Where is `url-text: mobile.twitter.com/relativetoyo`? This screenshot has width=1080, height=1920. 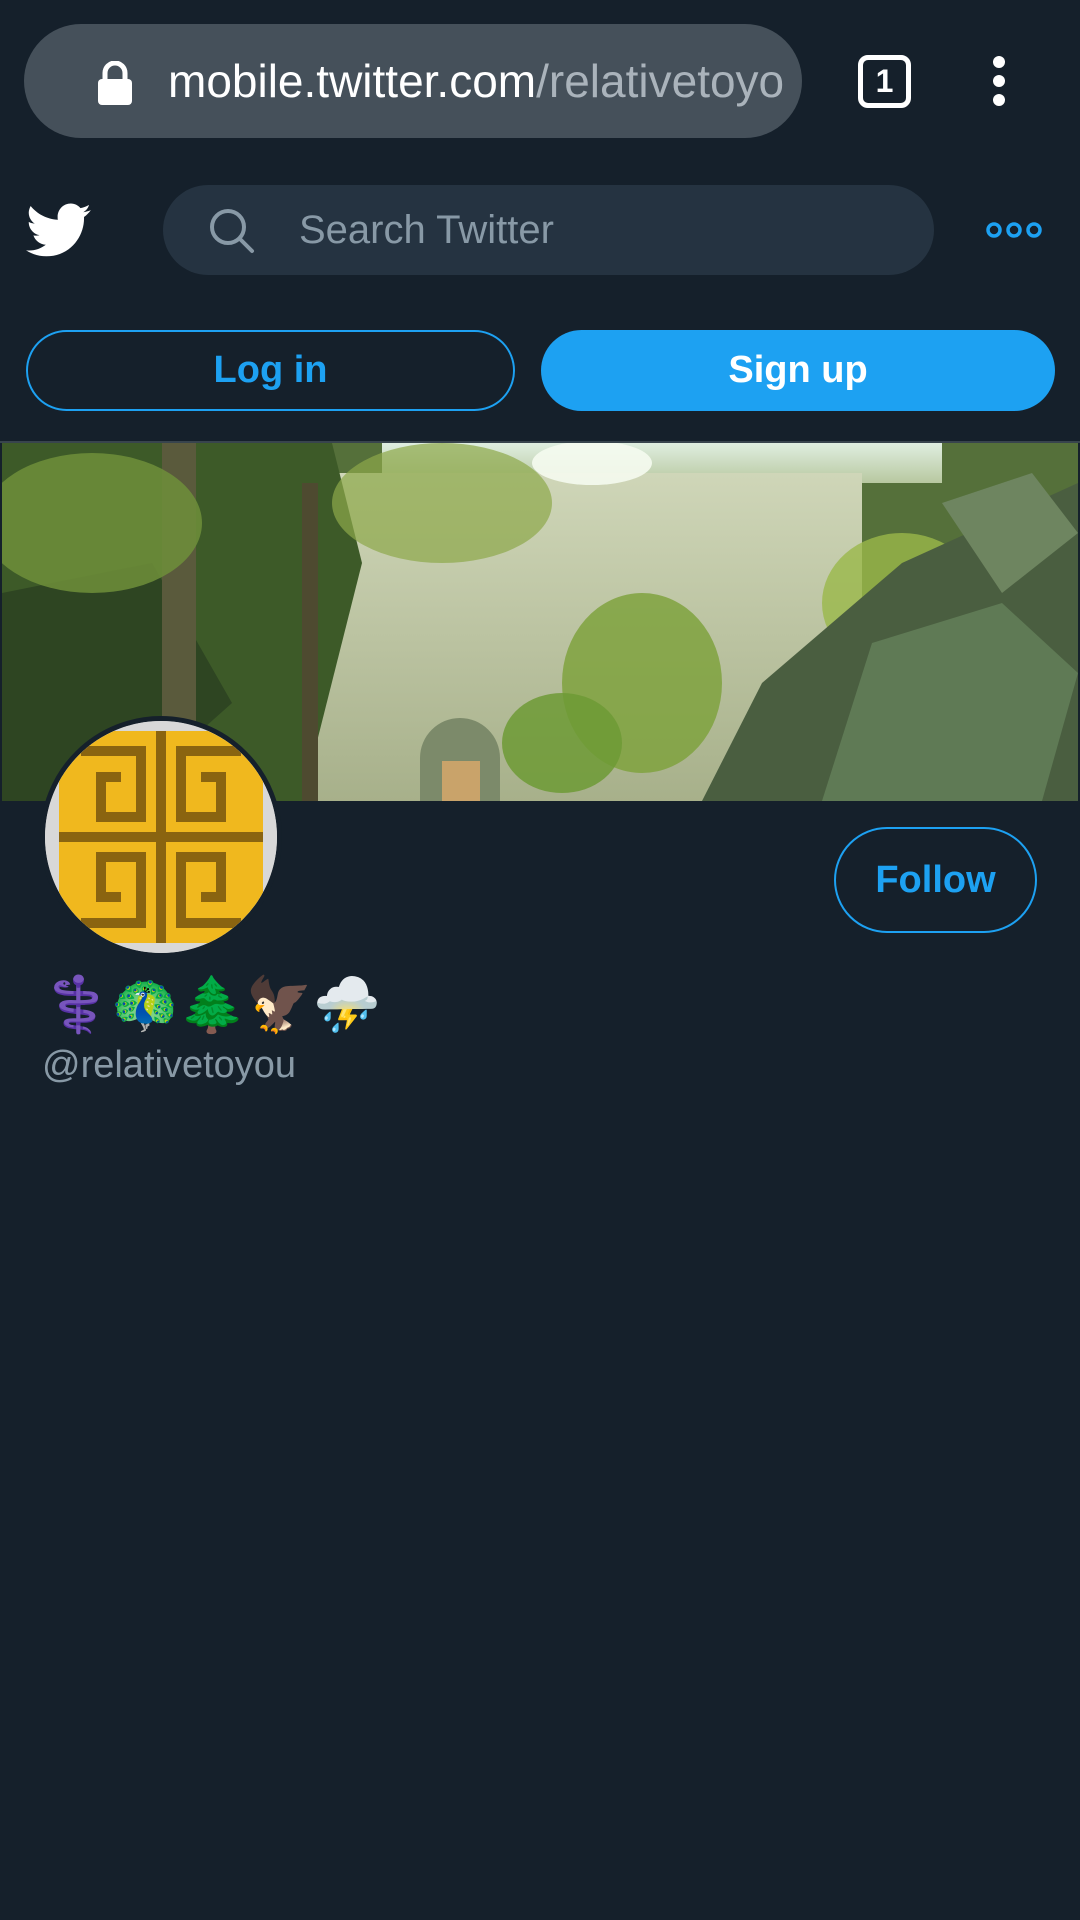 url-text: mobile.twitter.com/relativetoyo is located at coordinates (483, 81).